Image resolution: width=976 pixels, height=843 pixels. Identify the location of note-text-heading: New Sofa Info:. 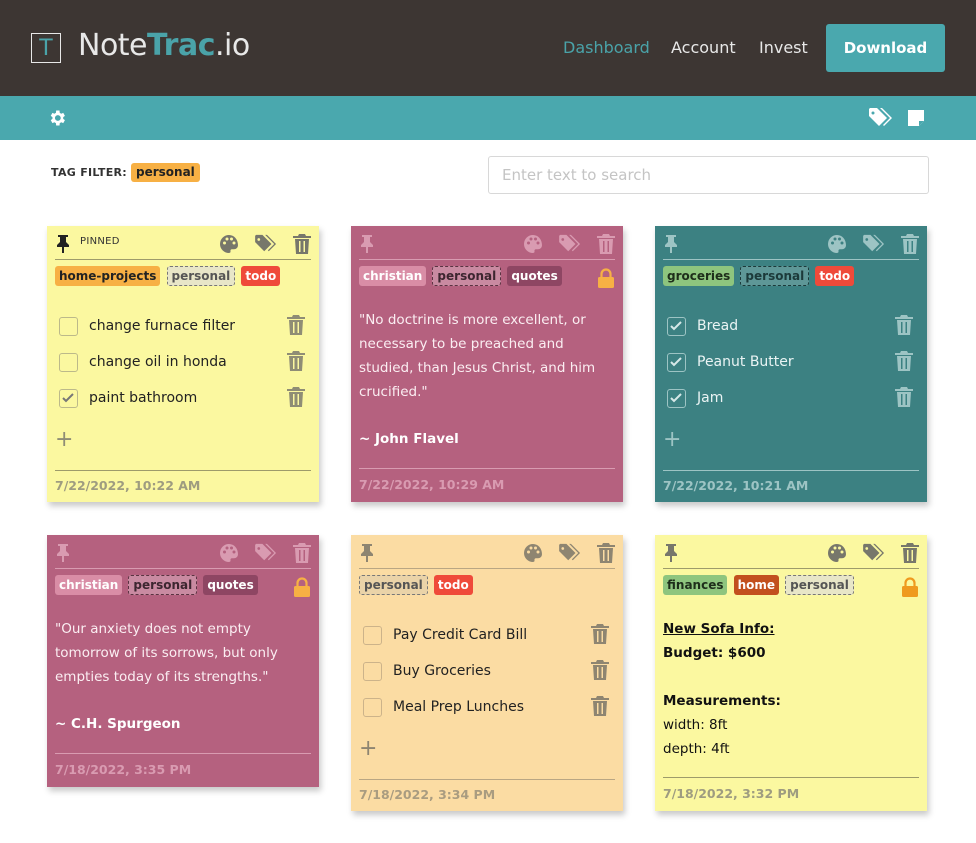
(719, 629).